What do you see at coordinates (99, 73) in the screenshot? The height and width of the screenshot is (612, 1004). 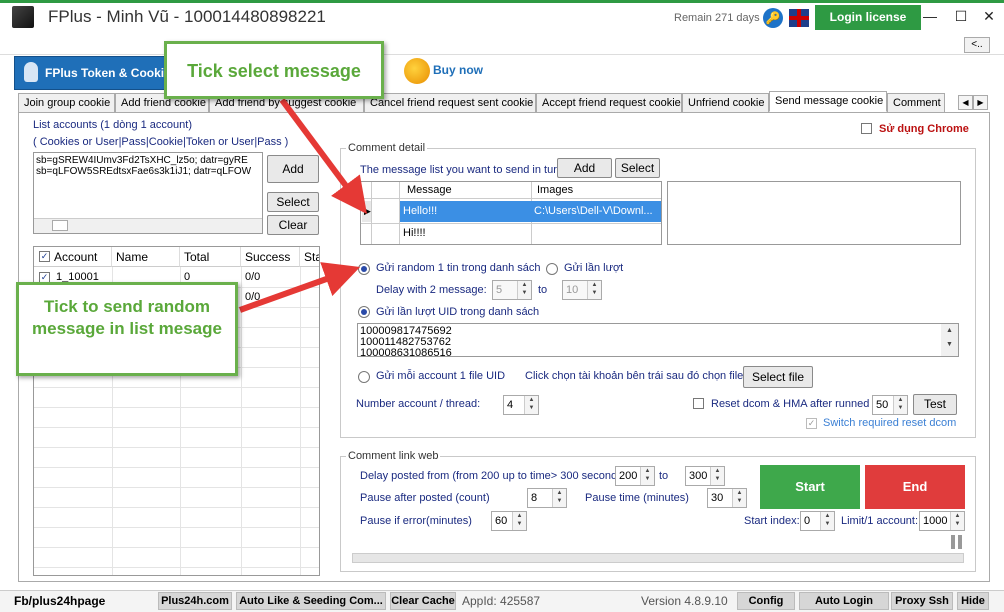 I see `token-cookie-tab: FPlus Token & Cookie` at bounding box center [99, 73].